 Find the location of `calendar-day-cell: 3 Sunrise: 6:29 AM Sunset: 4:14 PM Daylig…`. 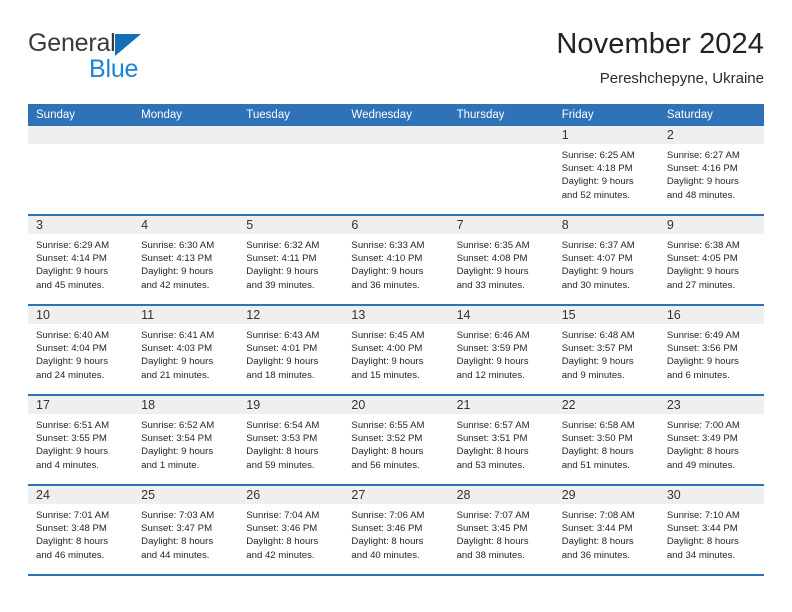

calendar-day-cell: 3 Sunrise: 6:29 AM Sunset: 4:14 PM Daylig… is located at coordinates (81, 260).